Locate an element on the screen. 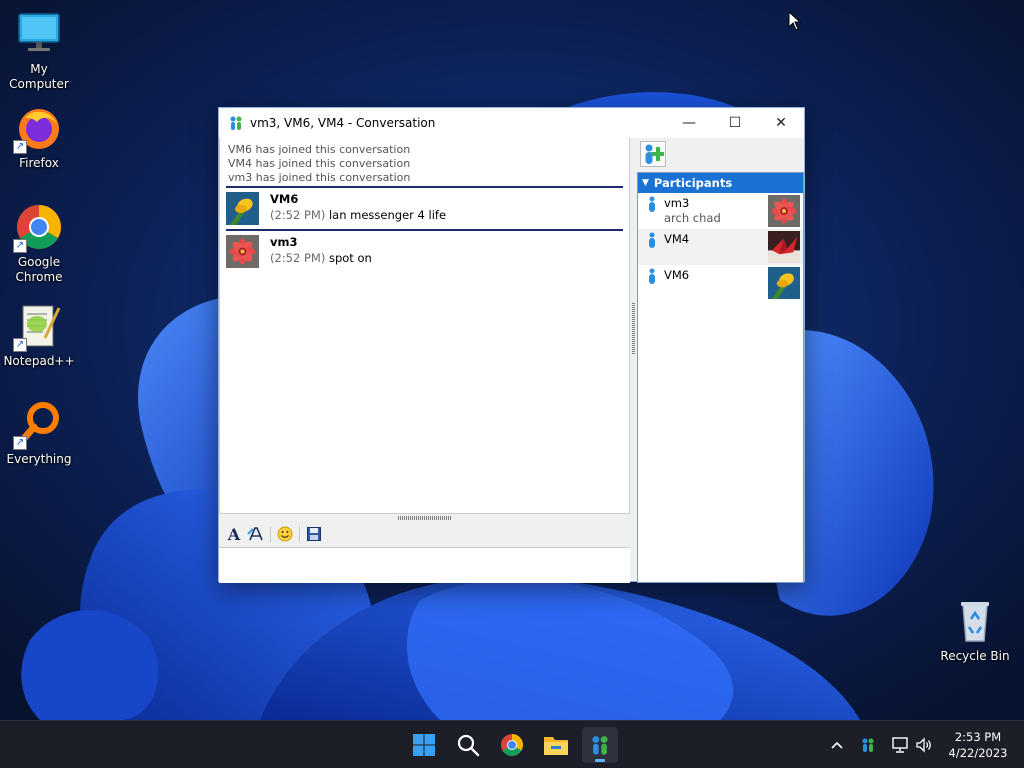  clock-date: 4/22/2023 is located at coordinates (978, 753).